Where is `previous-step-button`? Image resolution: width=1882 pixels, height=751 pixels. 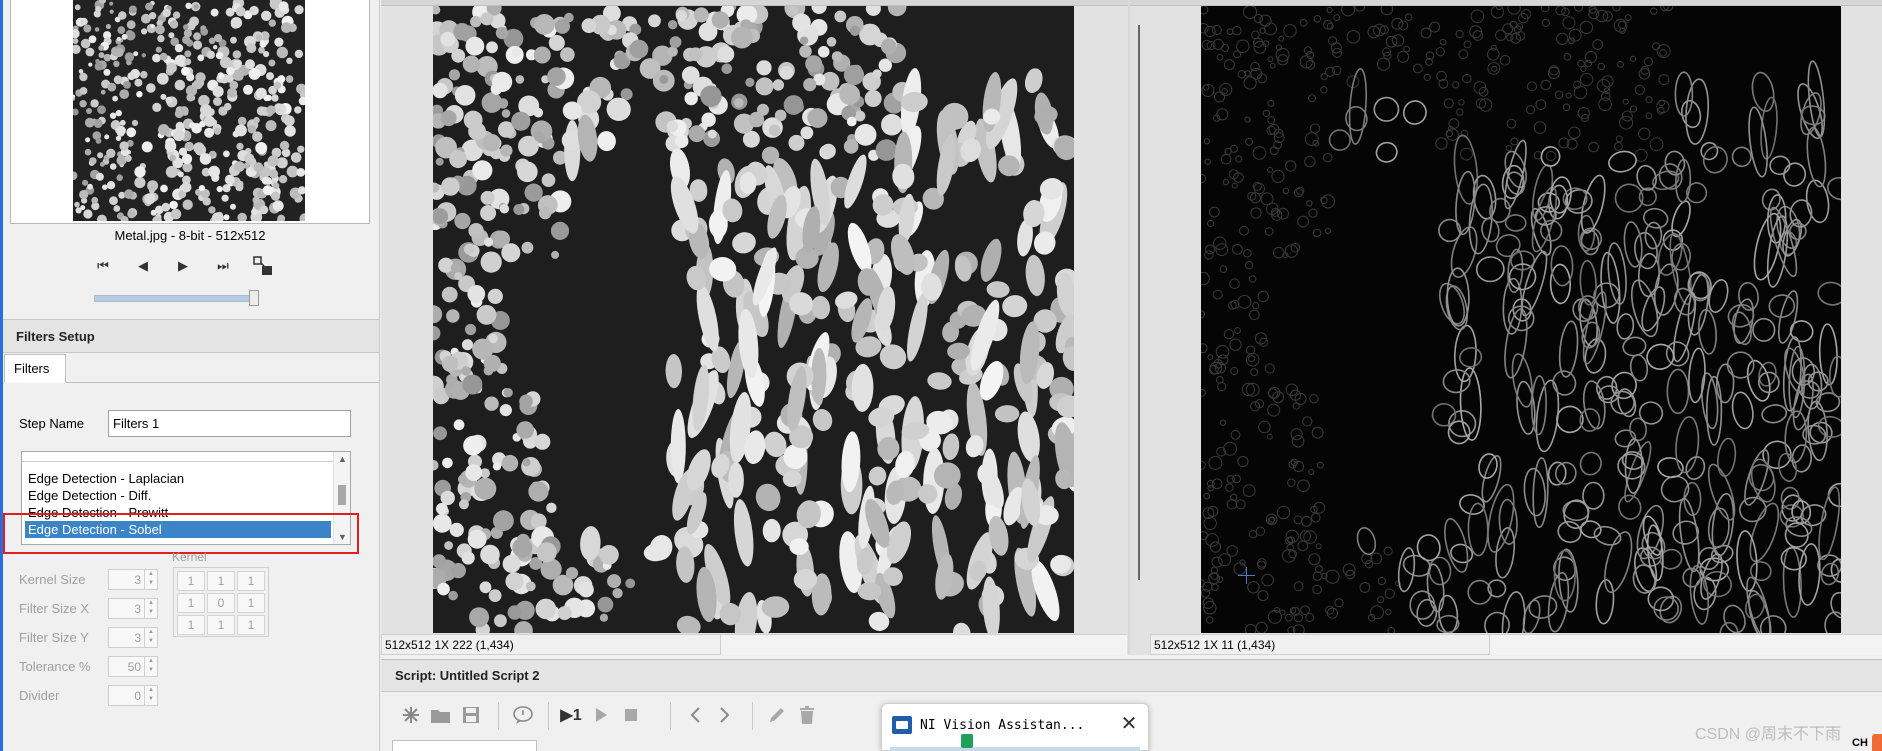 previous-step-button is located at coordinates (695, 715).